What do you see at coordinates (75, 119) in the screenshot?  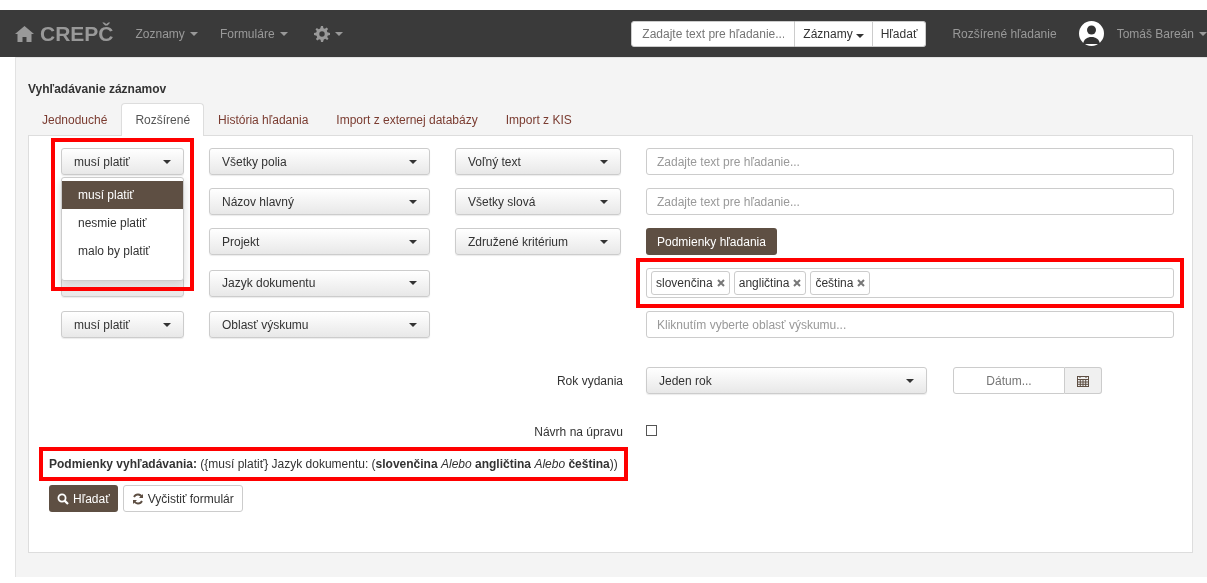 I see `tab: Jednoduché` at bounding box center [75, 119].